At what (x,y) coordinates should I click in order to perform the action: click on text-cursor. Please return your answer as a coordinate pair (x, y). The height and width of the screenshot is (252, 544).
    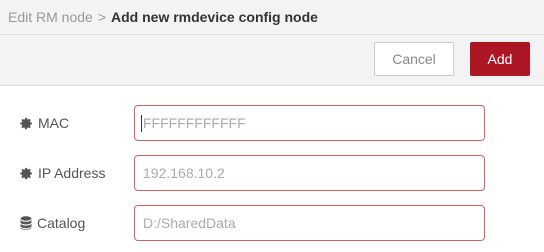
    Looking at the image, I should click on (141, 123).